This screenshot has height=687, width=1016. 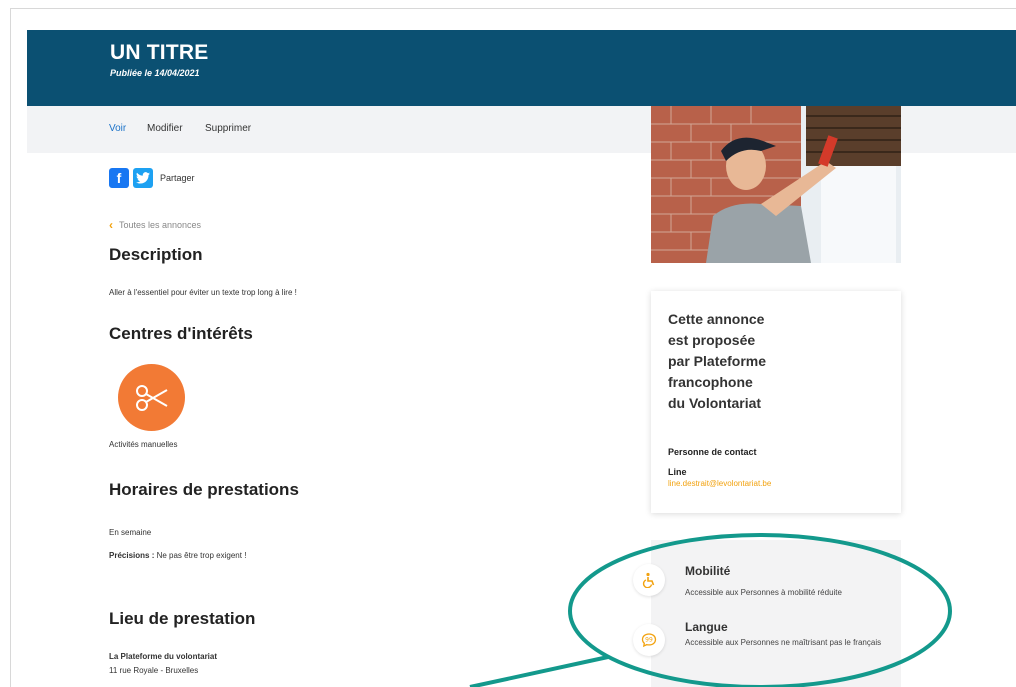 What do you see at coordinates (710, 382) in the screenshot?
I see `organizer-line: francophone` at bounding box center [710, 382].